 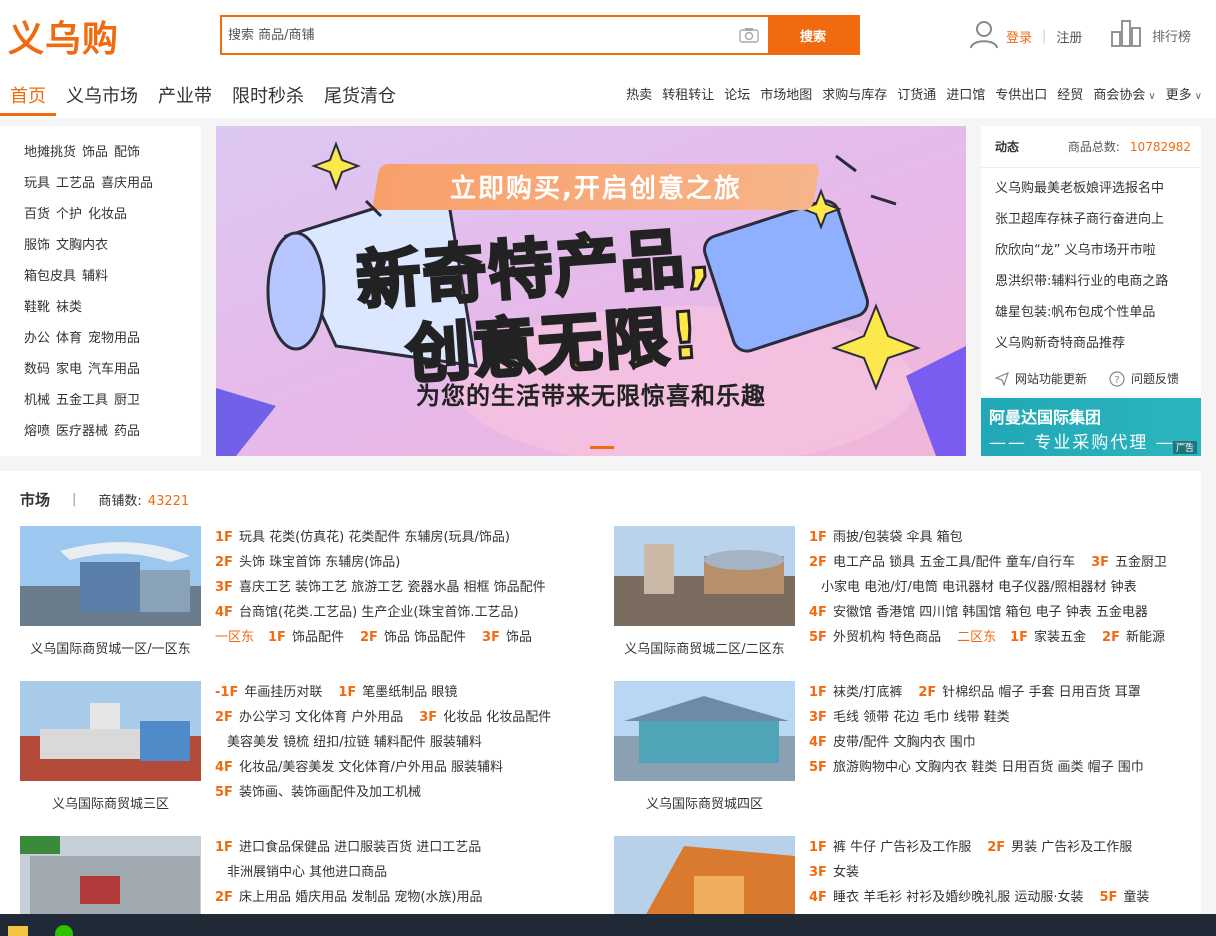 I want to click on floor-categories: 新能源, so click(x=1145, y=637).